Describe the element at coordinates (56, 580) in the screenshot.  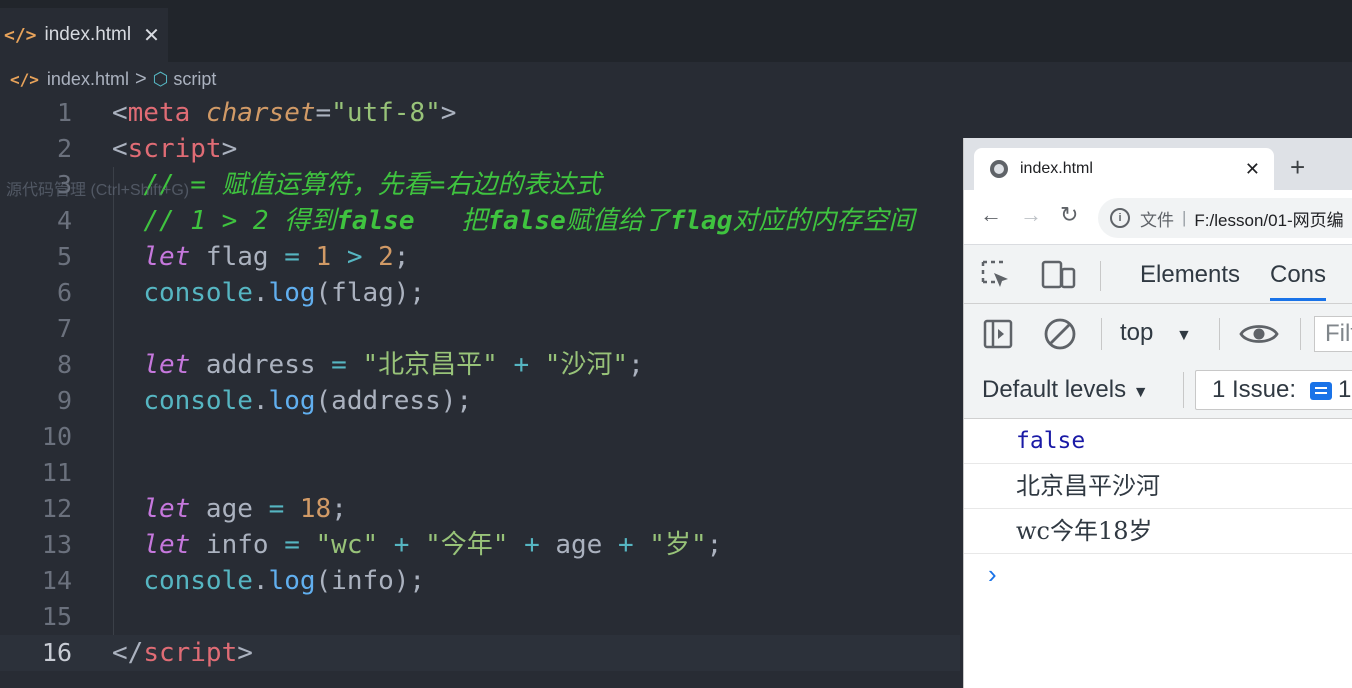
I see `line-number: 14` at that location.